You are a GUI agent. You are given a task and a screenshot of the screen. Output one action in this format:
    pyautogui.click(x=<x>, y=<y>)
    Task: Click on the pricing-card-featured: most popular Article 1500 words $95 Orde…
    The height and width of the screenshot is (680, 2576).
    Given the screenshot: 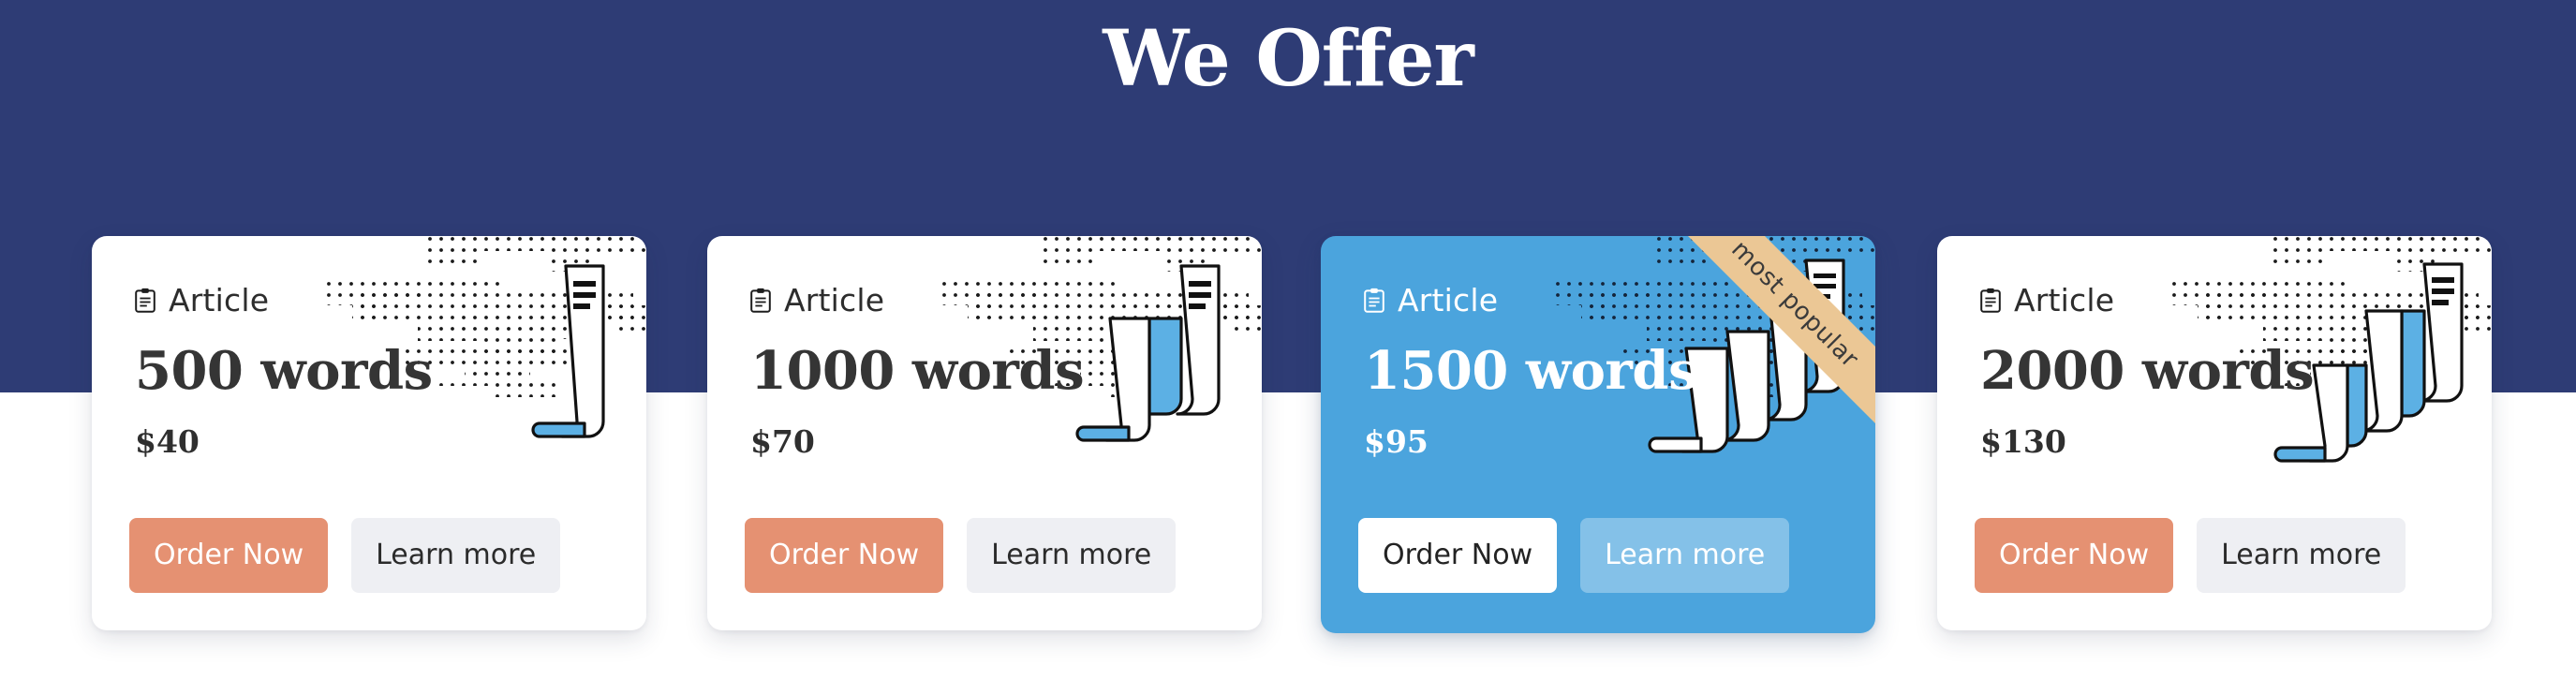 What is the action you would take?
    pyautogui.click(x=1598, y=434)
    